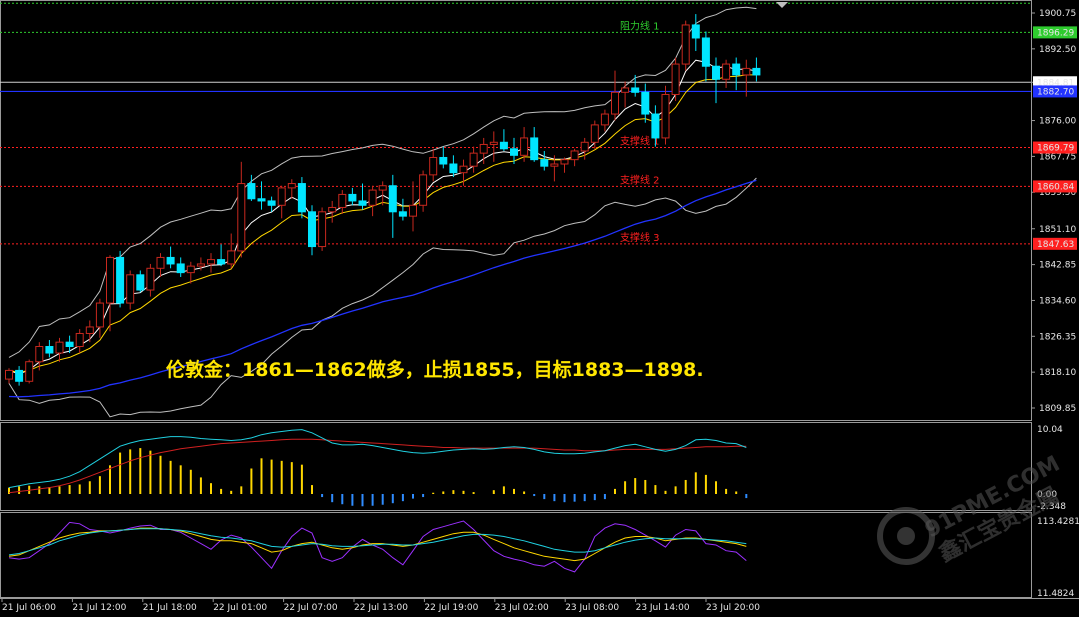 The image size is (1079, 617). Describe the element at coordinates (1055, 594) in the screenshot. I see `oscillator-tick-label: 11.4824` at that location.